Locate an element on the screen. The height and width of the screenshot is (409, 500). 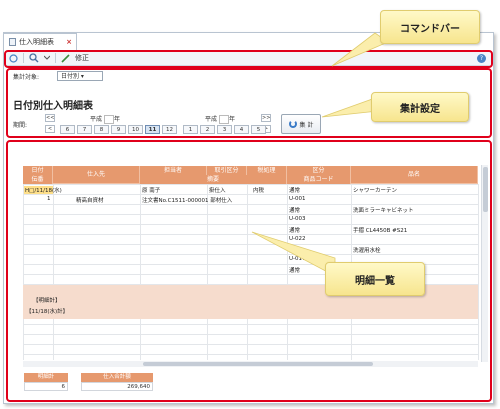
callout-settings: 集計設定 is located at coordinates (420, 107).